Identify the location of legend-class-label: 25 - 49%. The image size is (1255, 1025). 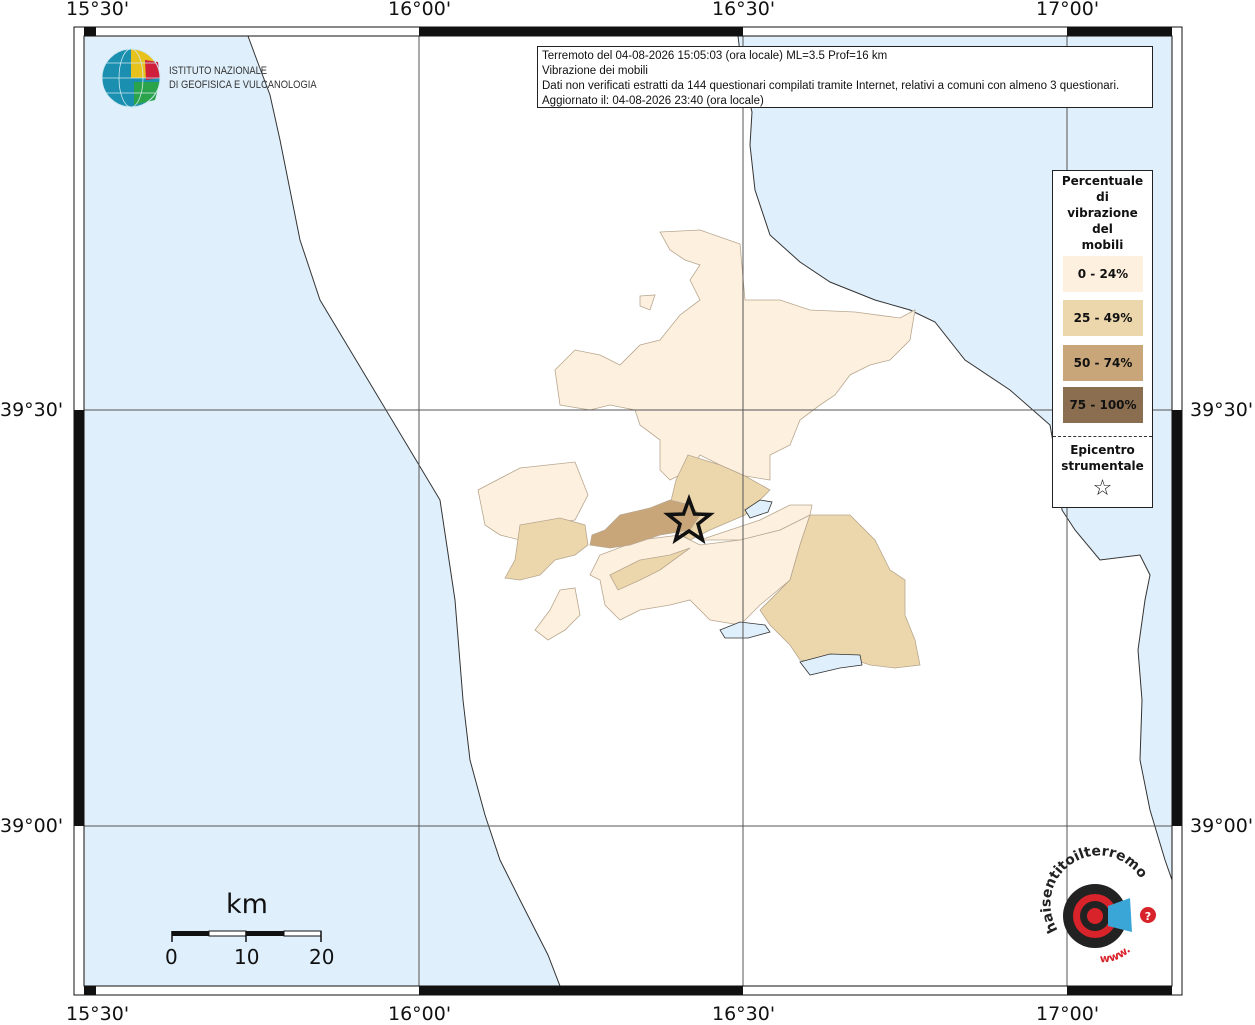
(1103, 318).